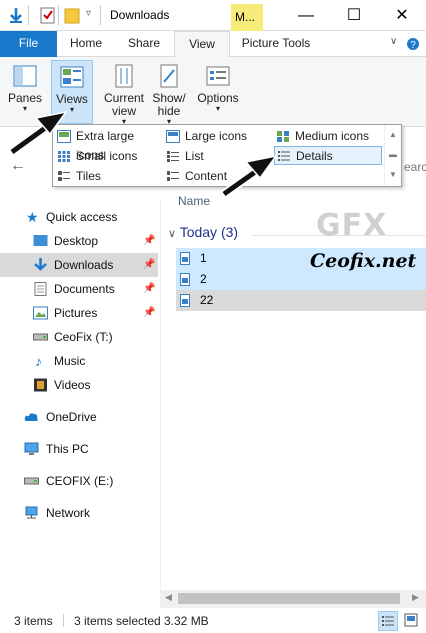  I want to click on separator, so click(100, 15).